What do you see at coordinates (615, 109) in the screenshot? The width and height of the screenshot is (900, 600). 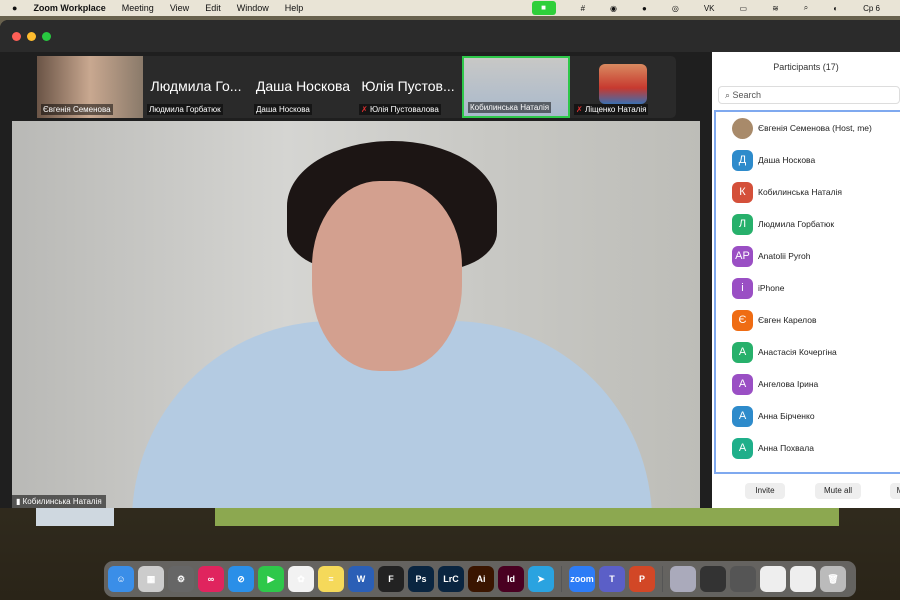 I see `tile-name: Ліщенко Наталія` at bounding box center [615, 109].